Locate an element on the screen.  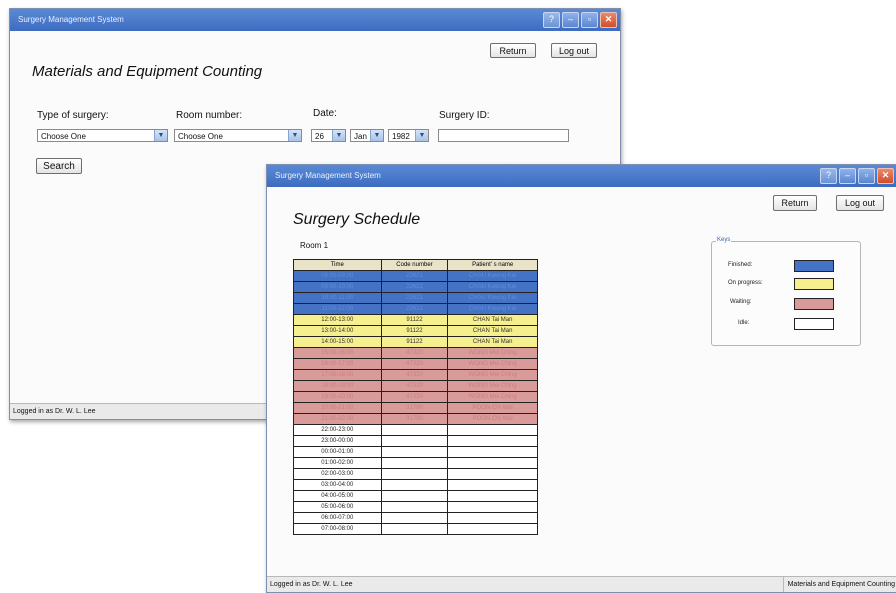
time-cell: 05:00-06:00 is located at coordinates (337, 507).